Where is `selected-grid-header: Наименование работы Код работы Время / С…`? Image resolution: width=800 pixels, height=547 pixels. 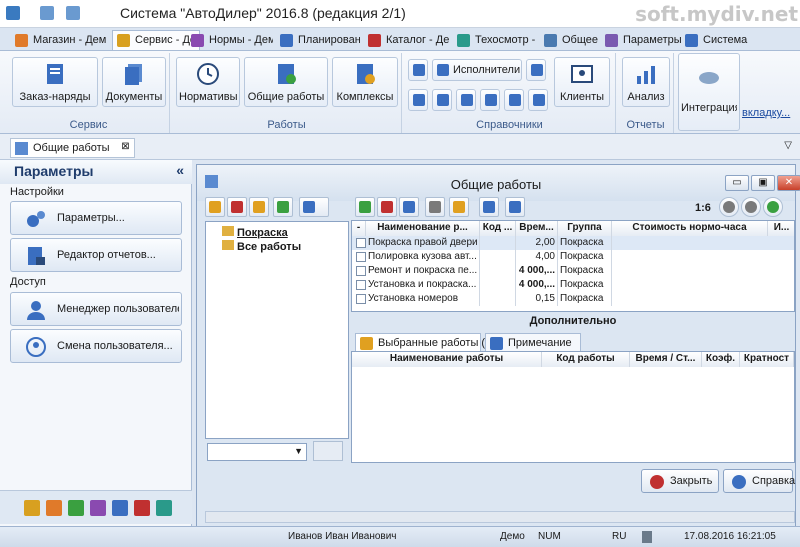
selected-grid-header: Наименование работы Код работы Время / С… is located at coordinates (573, 359).